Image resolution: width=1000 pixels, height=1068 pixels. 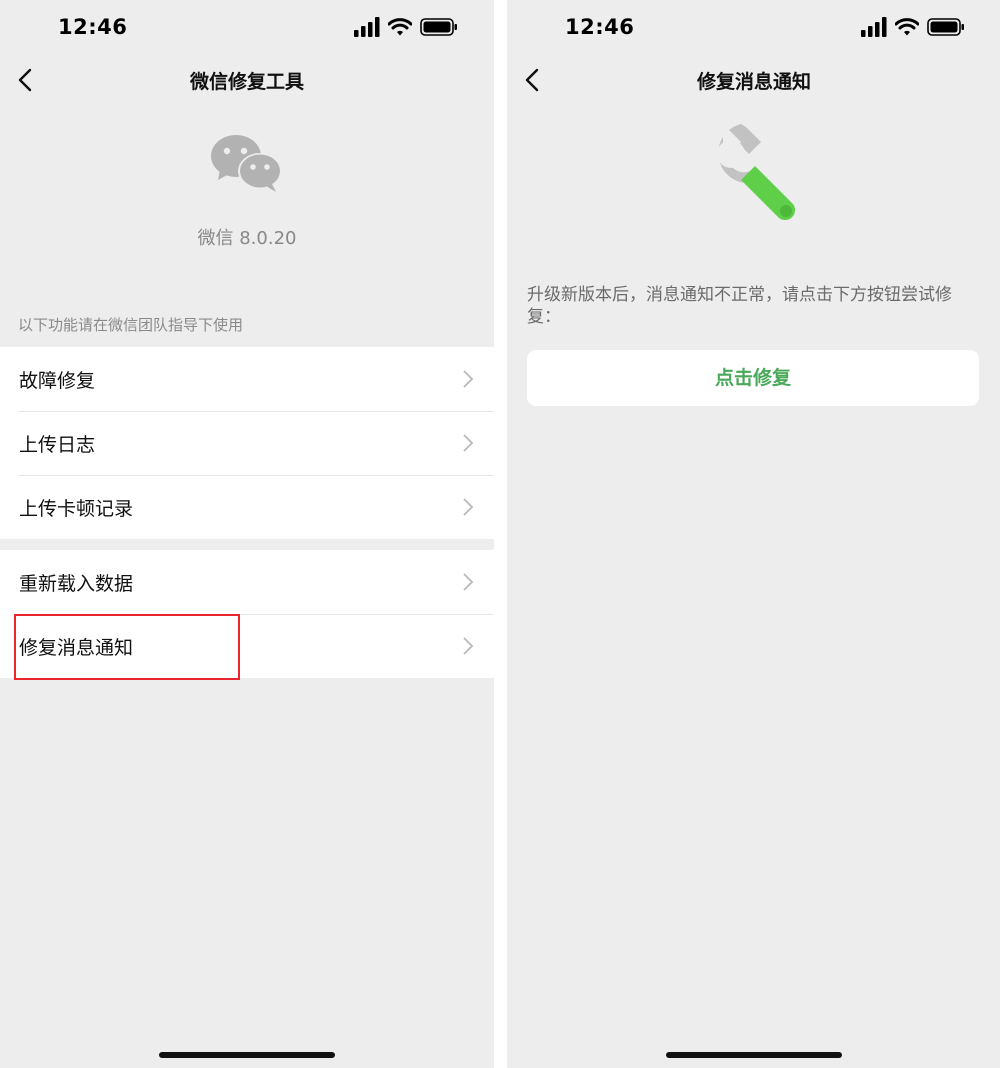 What do you see at coordinates (57, 445) in the screenshot?
I see `menu-item-label: 上传日志` at bounding box center [57, 445].